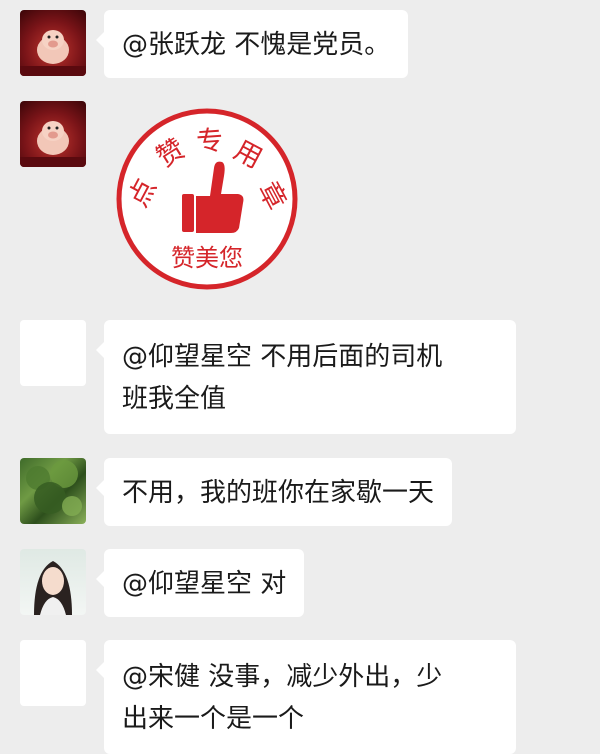 The image size is (600, 754). What do you see at coordinates (306, 697) in the screenshot?
I see `message-bubble: @宋健 没事，减少外出，少 出来一个是一个` at bounding box center [306, 697].